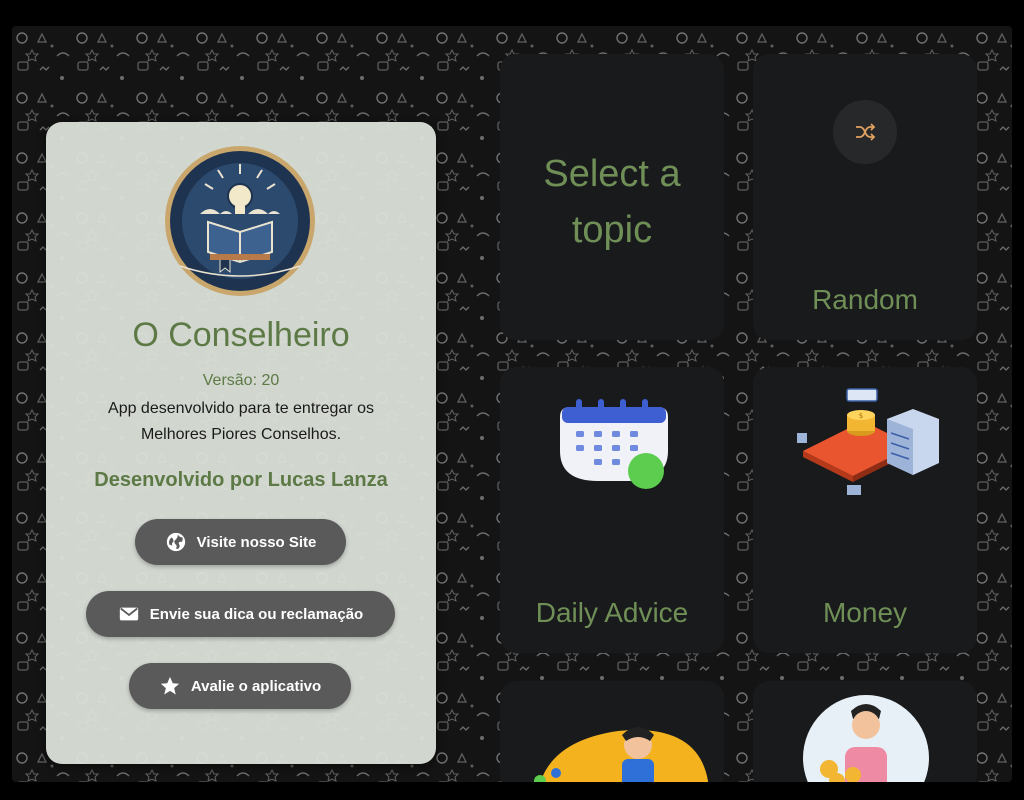 This screenshot has height=800, width=1024. What do you see at coordinates (128, 614) in the screenshot?
I see `mail-icon` at bounding box center [128, 614].